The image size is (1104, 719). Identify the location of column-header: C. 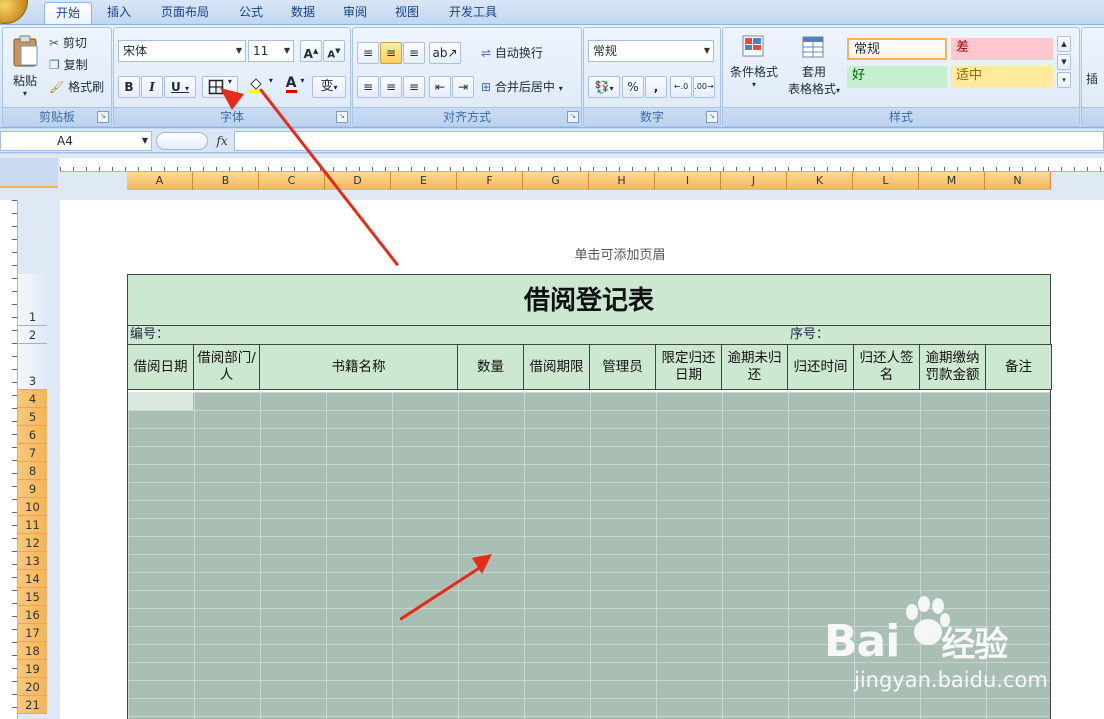
(292, 181).